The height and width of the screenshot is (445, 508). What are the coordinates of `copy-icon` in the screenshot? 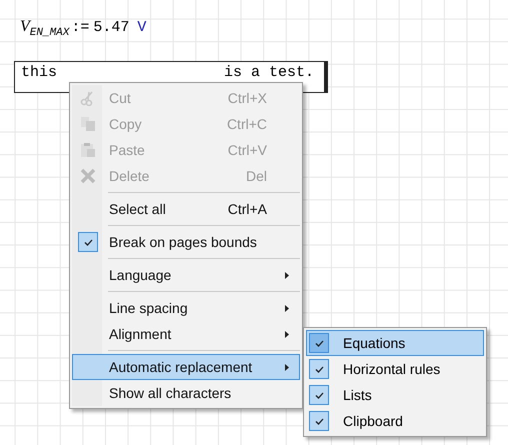 It's located at (88, 124).